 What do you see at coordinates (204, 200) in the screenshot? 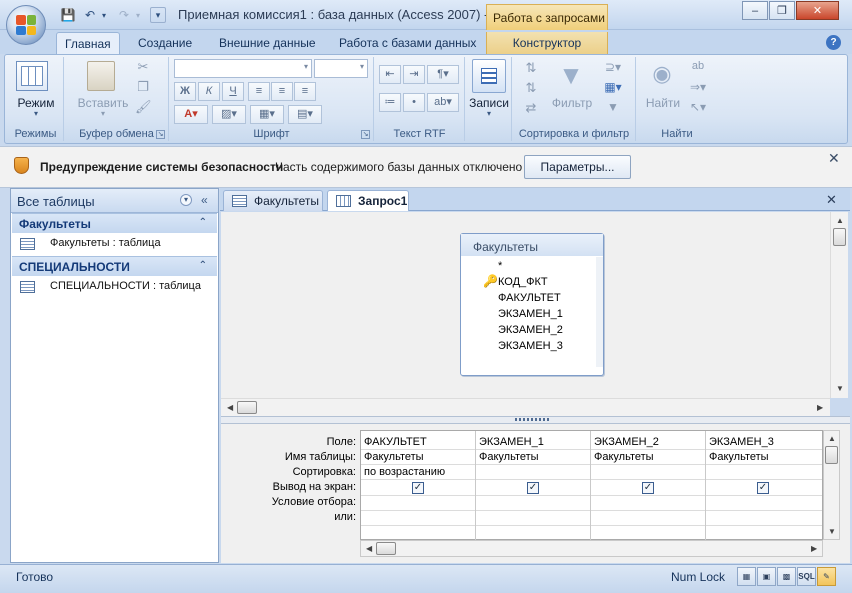
I see `shutter-bar-close-icon: «` at bounding box center [204, 200].